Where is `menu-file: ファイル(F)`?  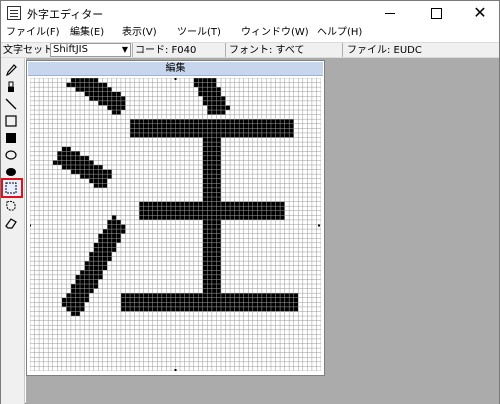 menu-file: ファイル(F) is located at coordinates (33, 33).